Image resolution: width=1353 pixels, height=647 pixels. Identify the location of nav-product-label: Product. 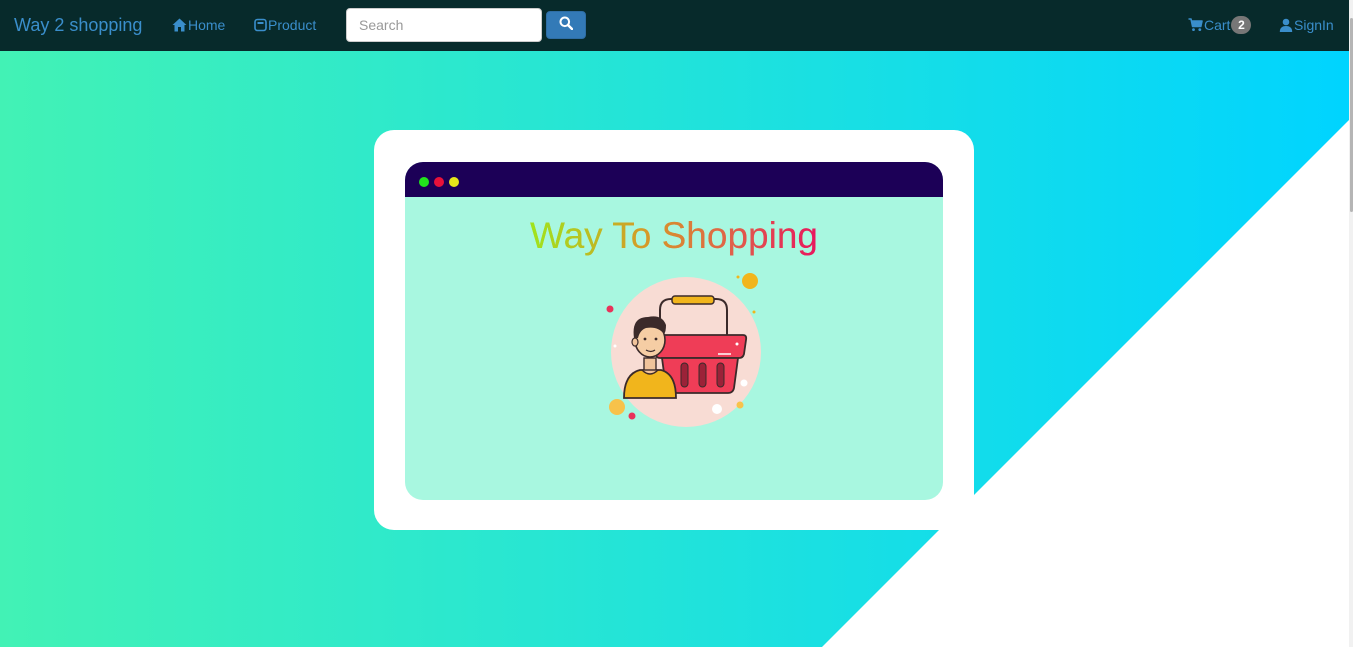
(292, 25).